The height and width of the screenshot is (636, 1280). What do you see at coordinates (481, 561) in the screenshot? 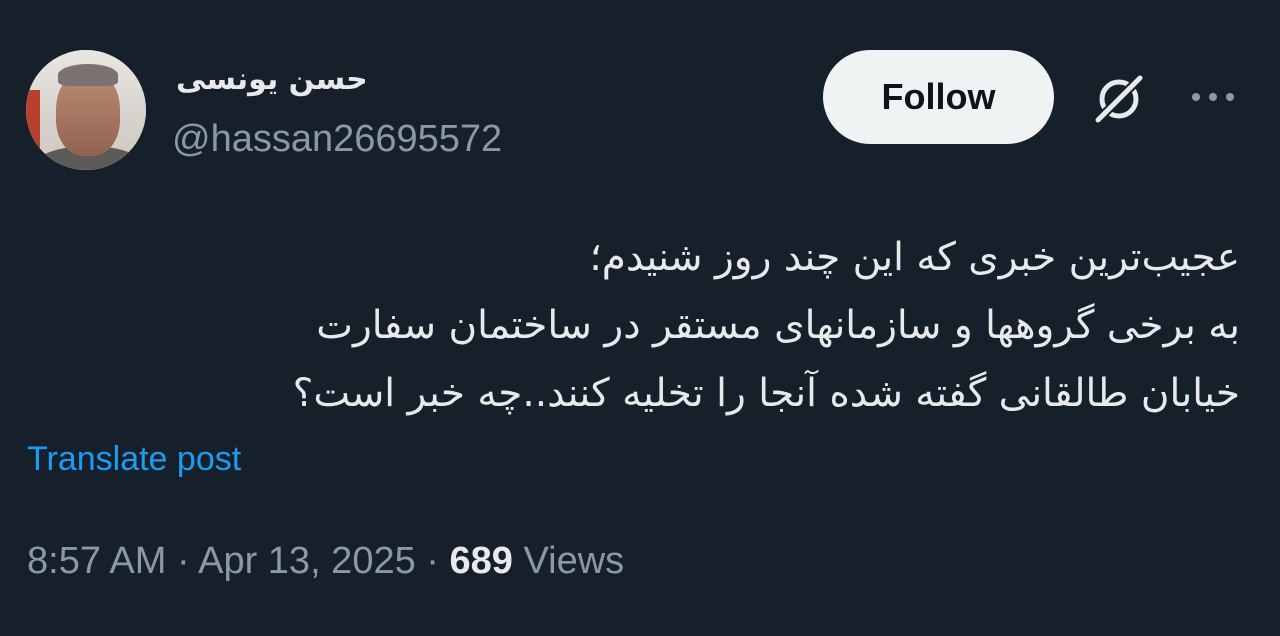
I see `views-count: 689` at bounding box center [481, 561].